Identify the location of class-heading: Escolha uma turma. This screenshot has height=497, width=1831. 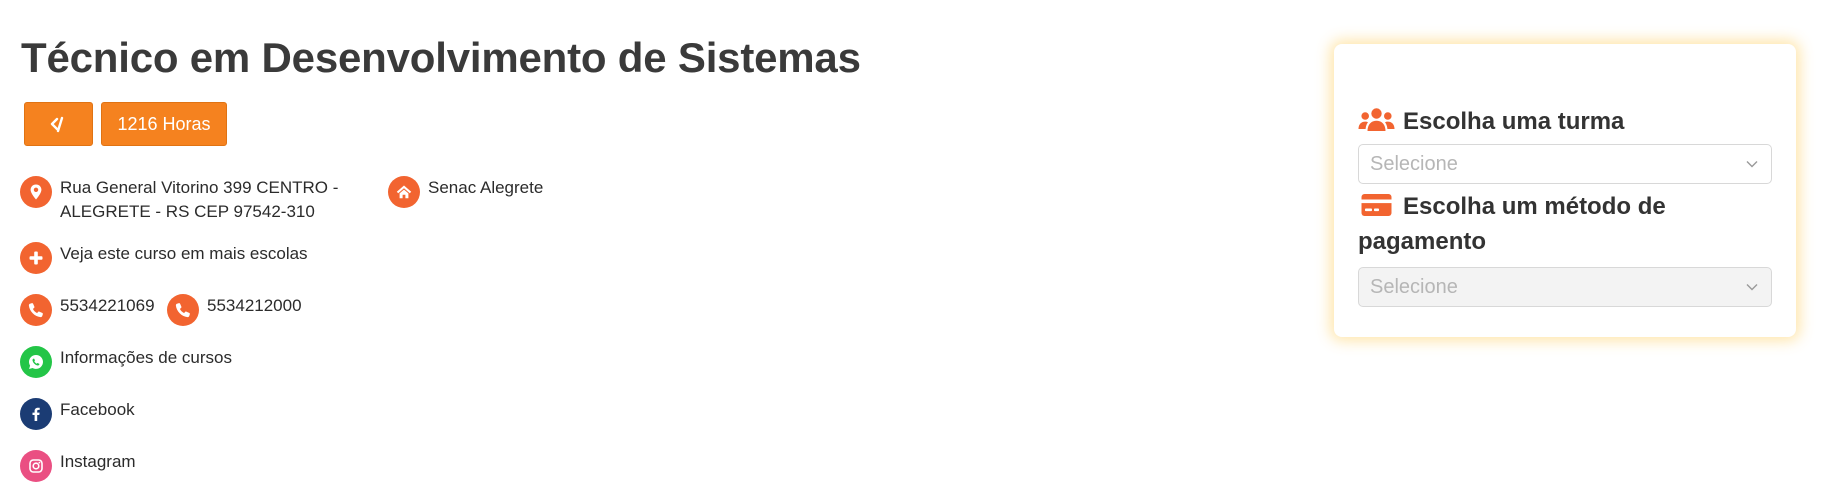
(1491, 121).